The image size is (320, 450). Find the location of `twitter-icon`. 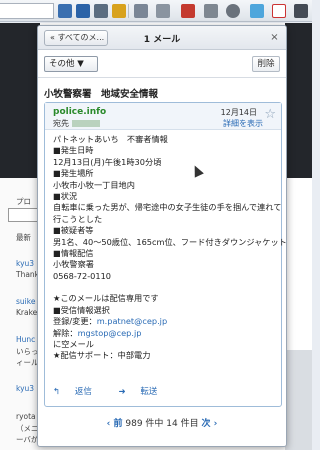

twitter-icon is located at coordinates (257, 11).